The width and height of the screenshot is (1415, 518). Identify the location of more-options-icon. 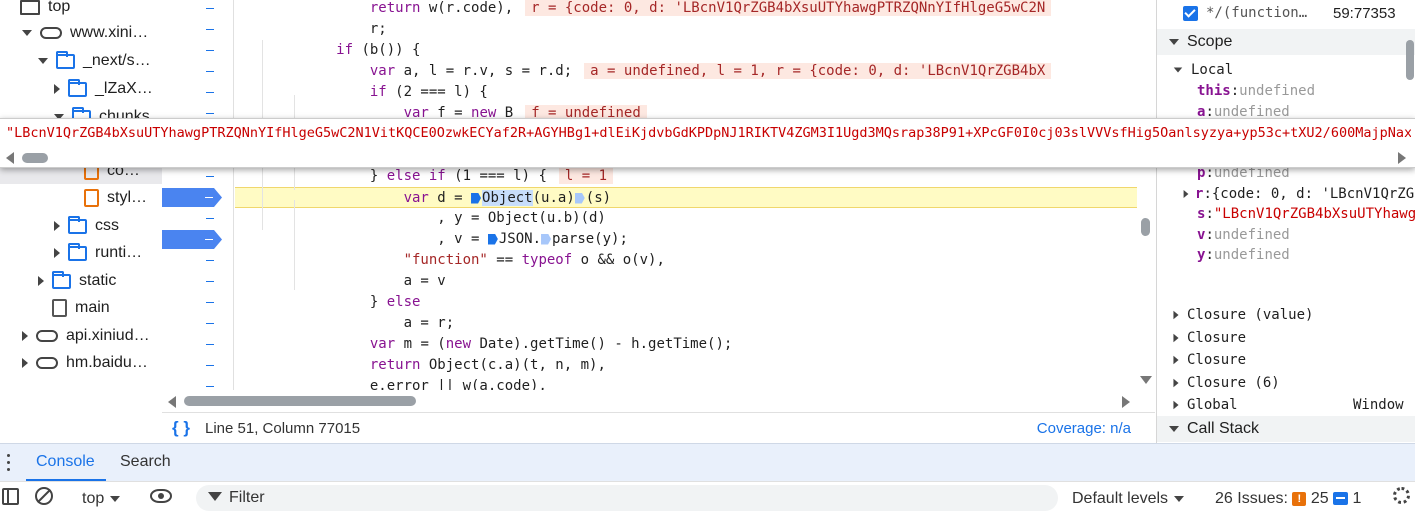
(9, 463).